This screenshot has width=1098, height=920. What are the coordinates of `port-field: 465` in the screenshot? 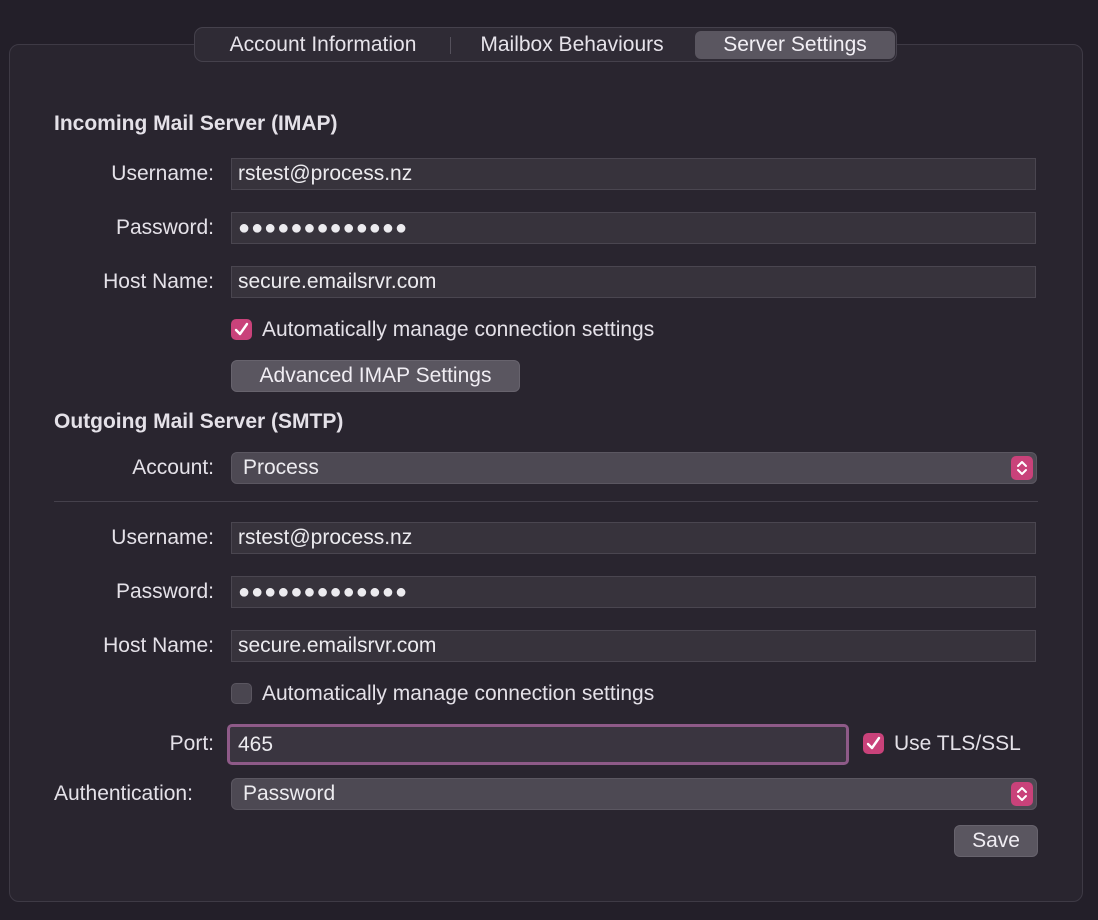 It's located at (538, 744).